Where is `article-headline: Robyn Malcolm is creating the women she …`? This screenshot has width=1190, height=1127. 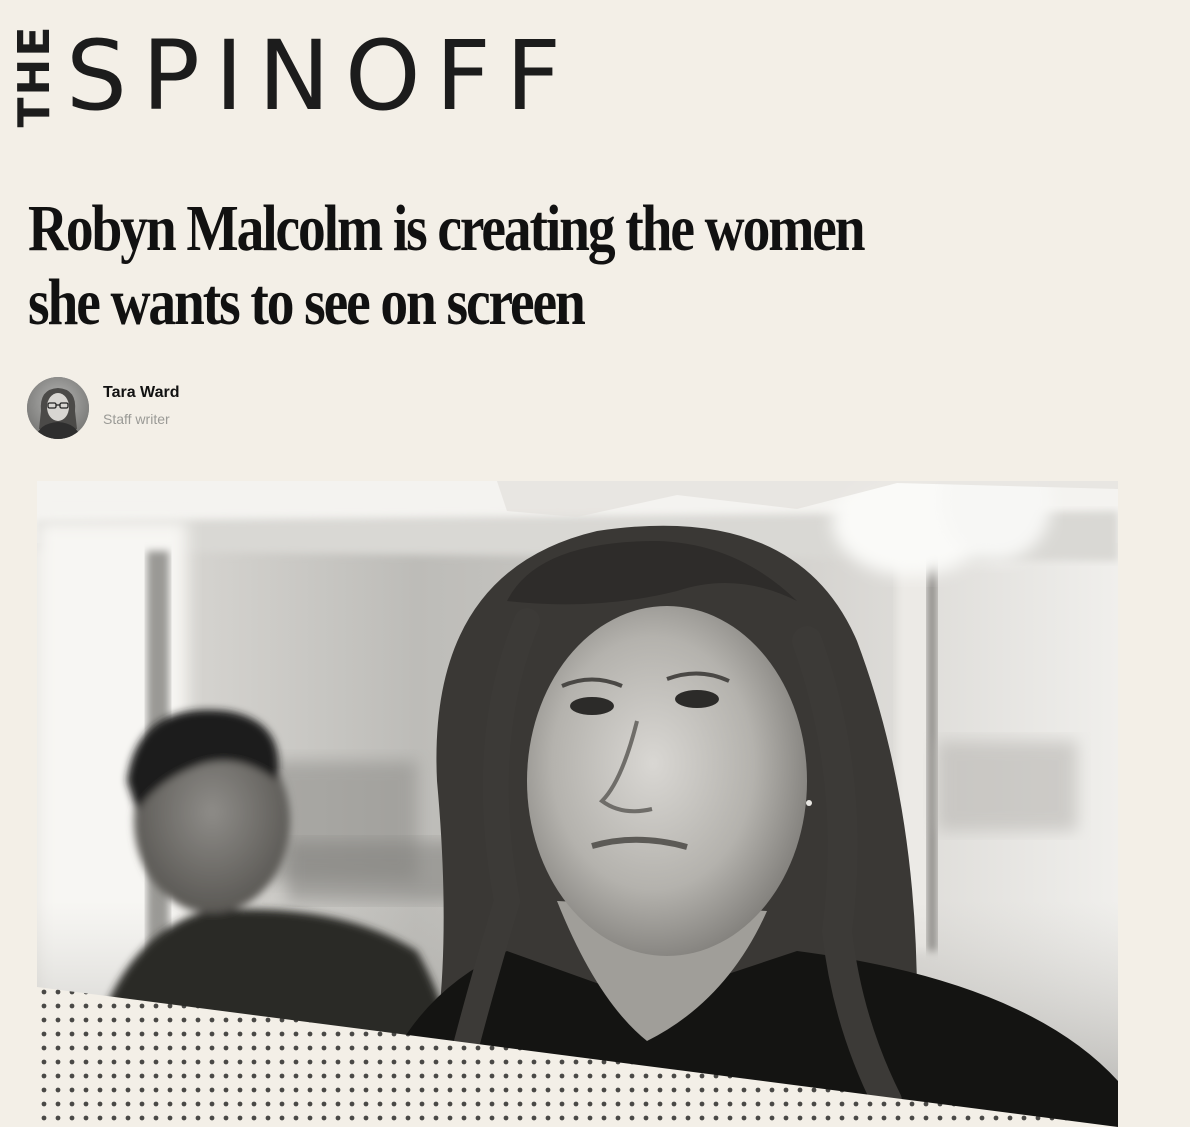
article-headline: Robyn Malcolm is creating the women she … is located at coordinates (447, 265).